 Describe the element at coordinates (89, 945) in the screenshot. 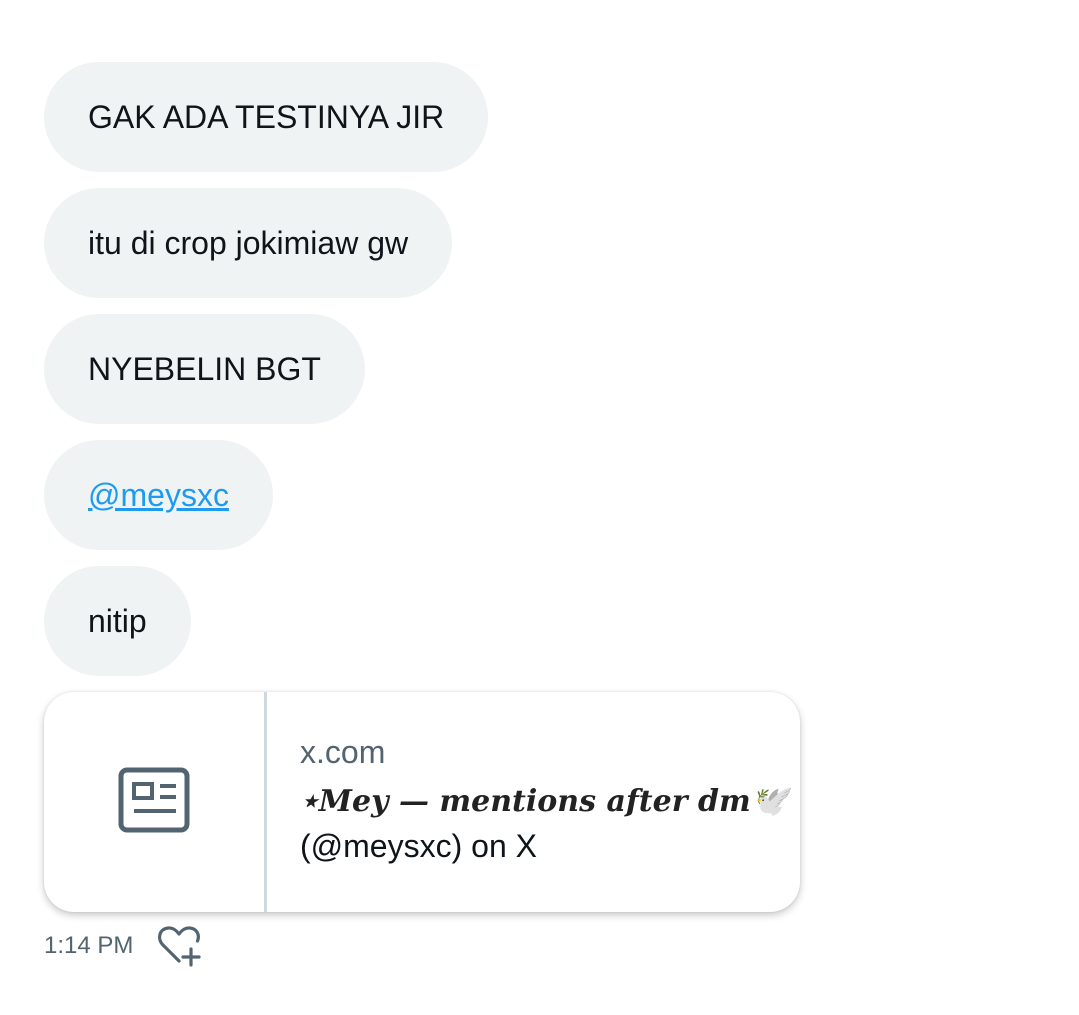

I see `message-timestamp: 1:14 PM` at that location.